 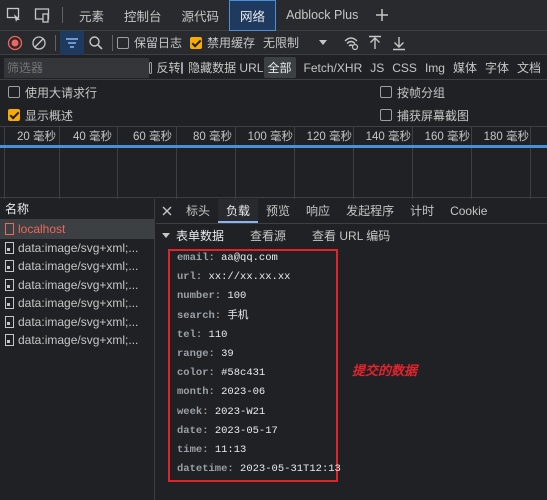 What do you see at coordinates (399, 43) in the screenshot?
I see `export-har-icon` at bounding box center [399, 43].